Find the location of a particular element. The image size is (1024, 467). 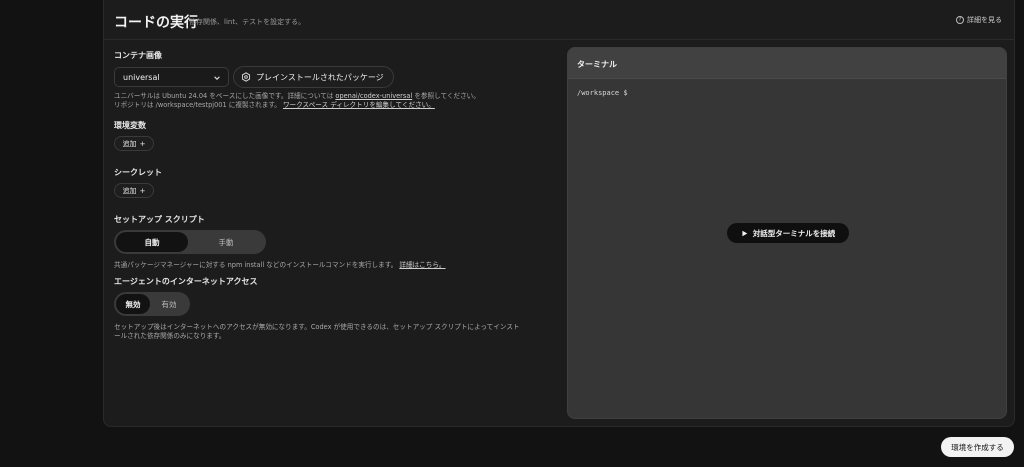

env-vars-label: 環境変数 is located at coordinates (130, 125).